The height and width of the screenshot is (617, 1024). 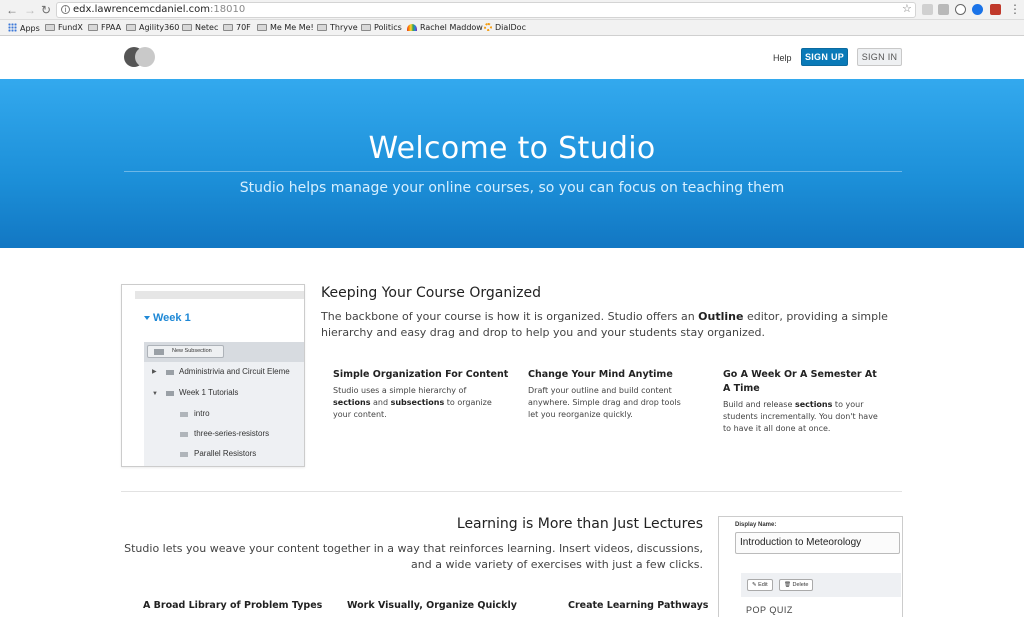 I want to click on bookmark-fundx: FundX, so click(x=64, y=28).